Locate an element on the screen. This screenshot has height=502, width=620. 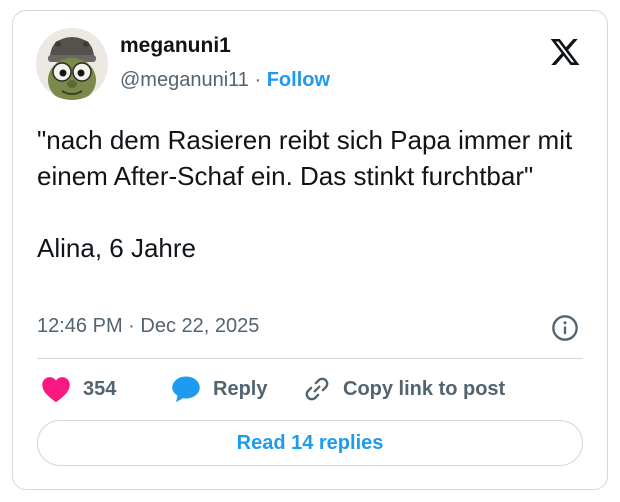
link-icon is located at coordinates (317, 389).